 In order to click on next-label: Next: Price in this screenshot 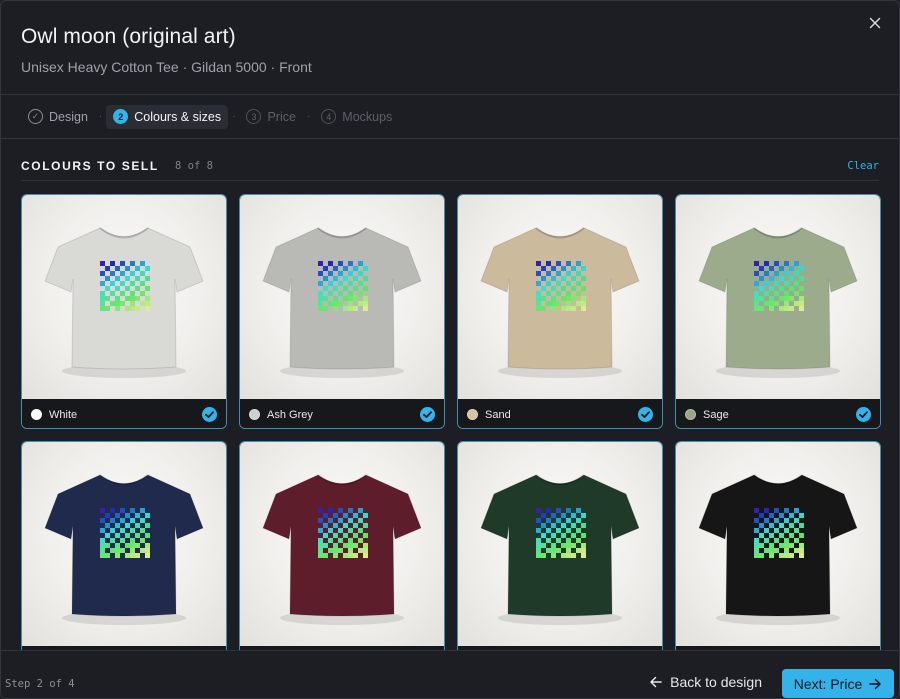, I will do `click(828, 683)`.